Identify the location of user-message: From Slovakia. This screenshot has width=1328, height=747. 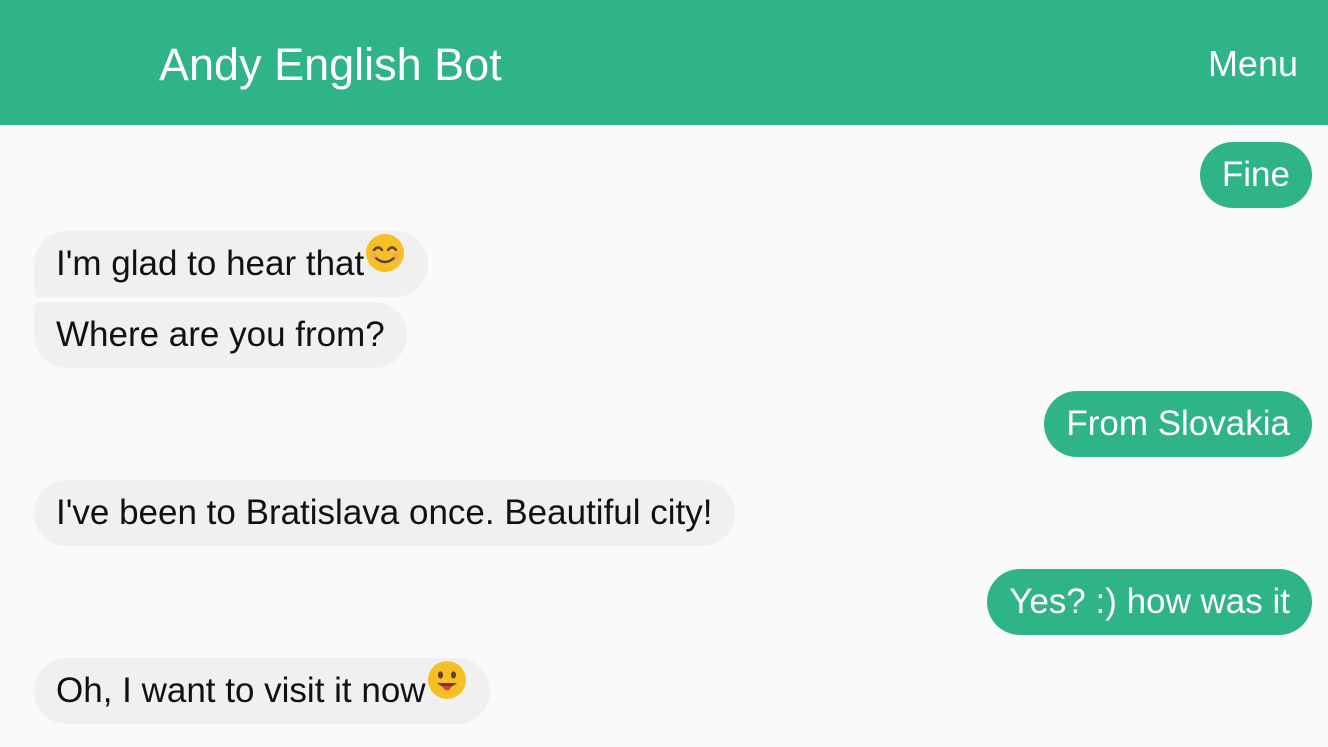
(1178, 424).